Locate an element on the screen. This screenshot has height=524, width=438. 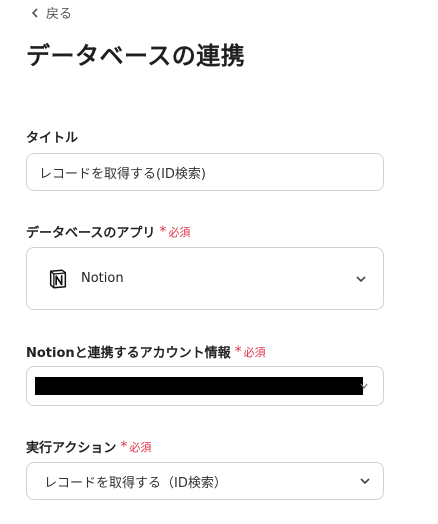
action-label: 実行アクション * 必須 is located at coordinates (88, 447).